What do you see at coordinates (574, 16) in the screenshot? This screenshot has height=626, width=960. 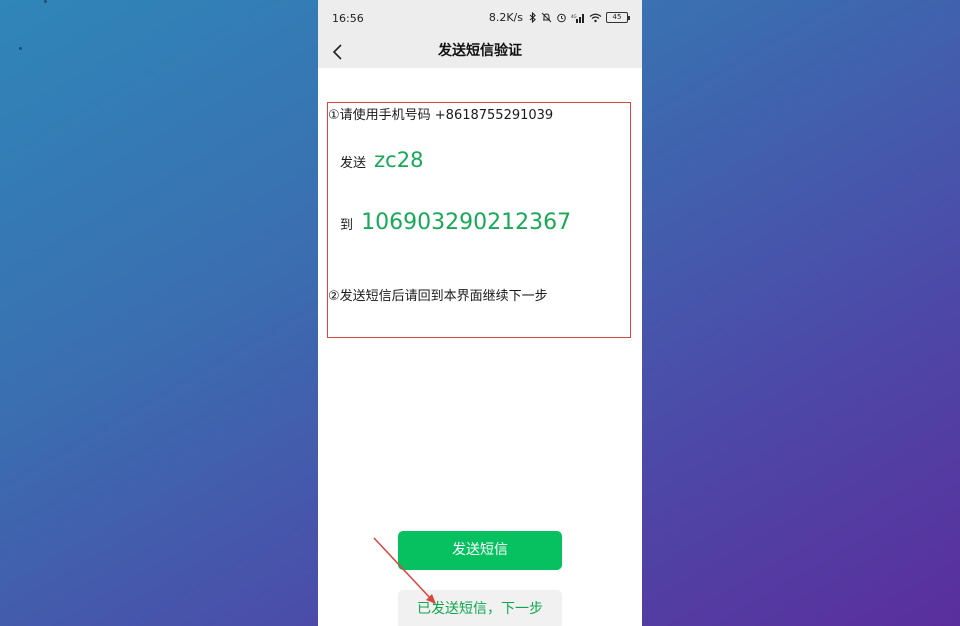 I see `svg-text: 4G` at bounding box center [574, 16].